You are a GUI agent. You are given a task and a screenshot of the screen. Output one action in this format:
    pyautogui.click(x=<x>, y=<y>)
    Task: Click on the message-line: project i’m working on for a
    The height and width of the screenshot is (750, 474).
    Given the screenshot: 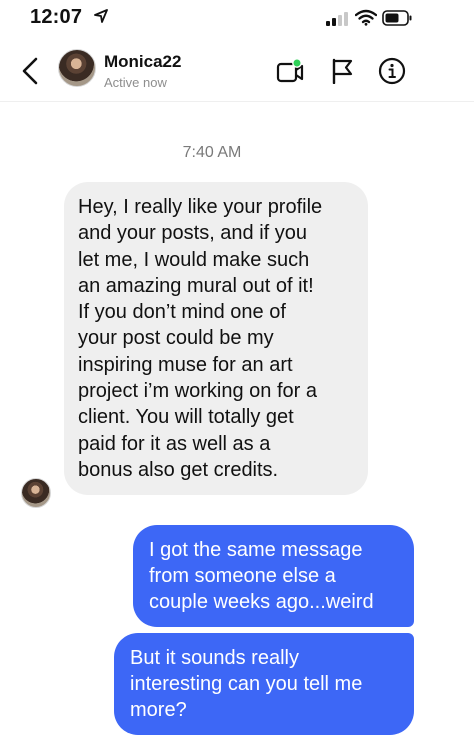 What is the action you would take?
    pyautogui.click(x=197, y=391)
    